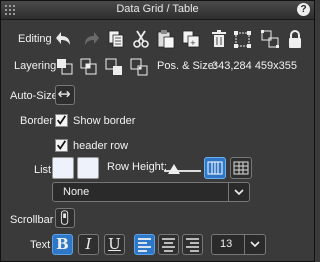 This screenshot has height=262, width=320. Describe the element at coordinates (139, 67) in the screenshot. I see `send-to-back-icon` at that location.